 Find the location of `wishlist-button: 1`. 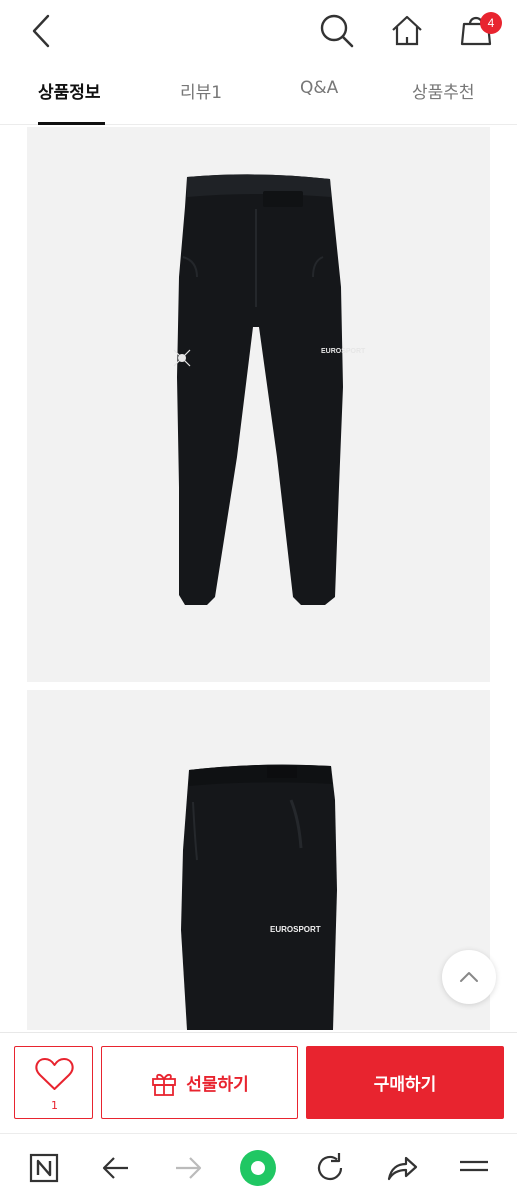

wishlist-button: 1 is located at coordinates (53, 1082).